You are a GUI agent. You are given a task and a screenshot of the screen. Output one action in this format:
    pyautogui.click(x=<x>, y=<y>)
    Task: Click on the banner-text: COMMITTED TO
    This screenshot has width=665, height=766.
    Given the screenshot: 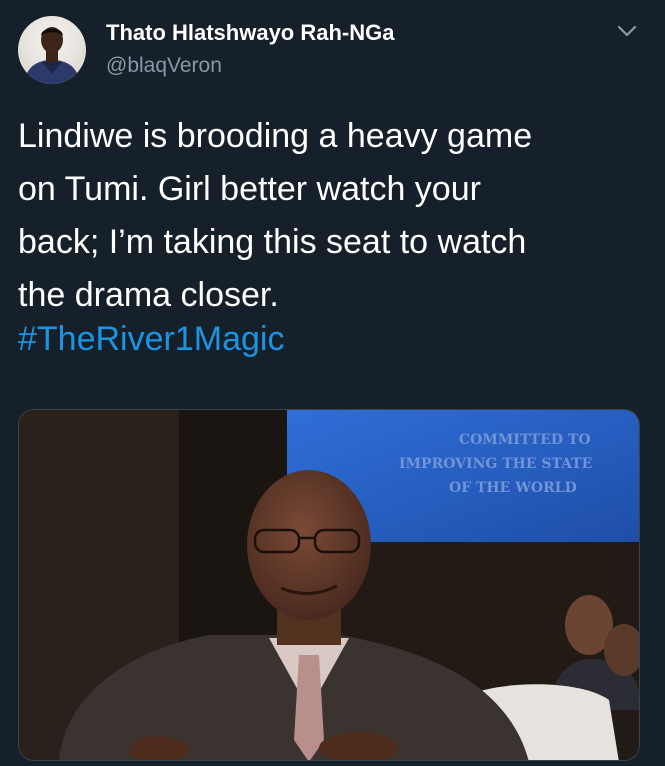 What is the action you would take?
    pyautogui.click(x=525, y=440)
    